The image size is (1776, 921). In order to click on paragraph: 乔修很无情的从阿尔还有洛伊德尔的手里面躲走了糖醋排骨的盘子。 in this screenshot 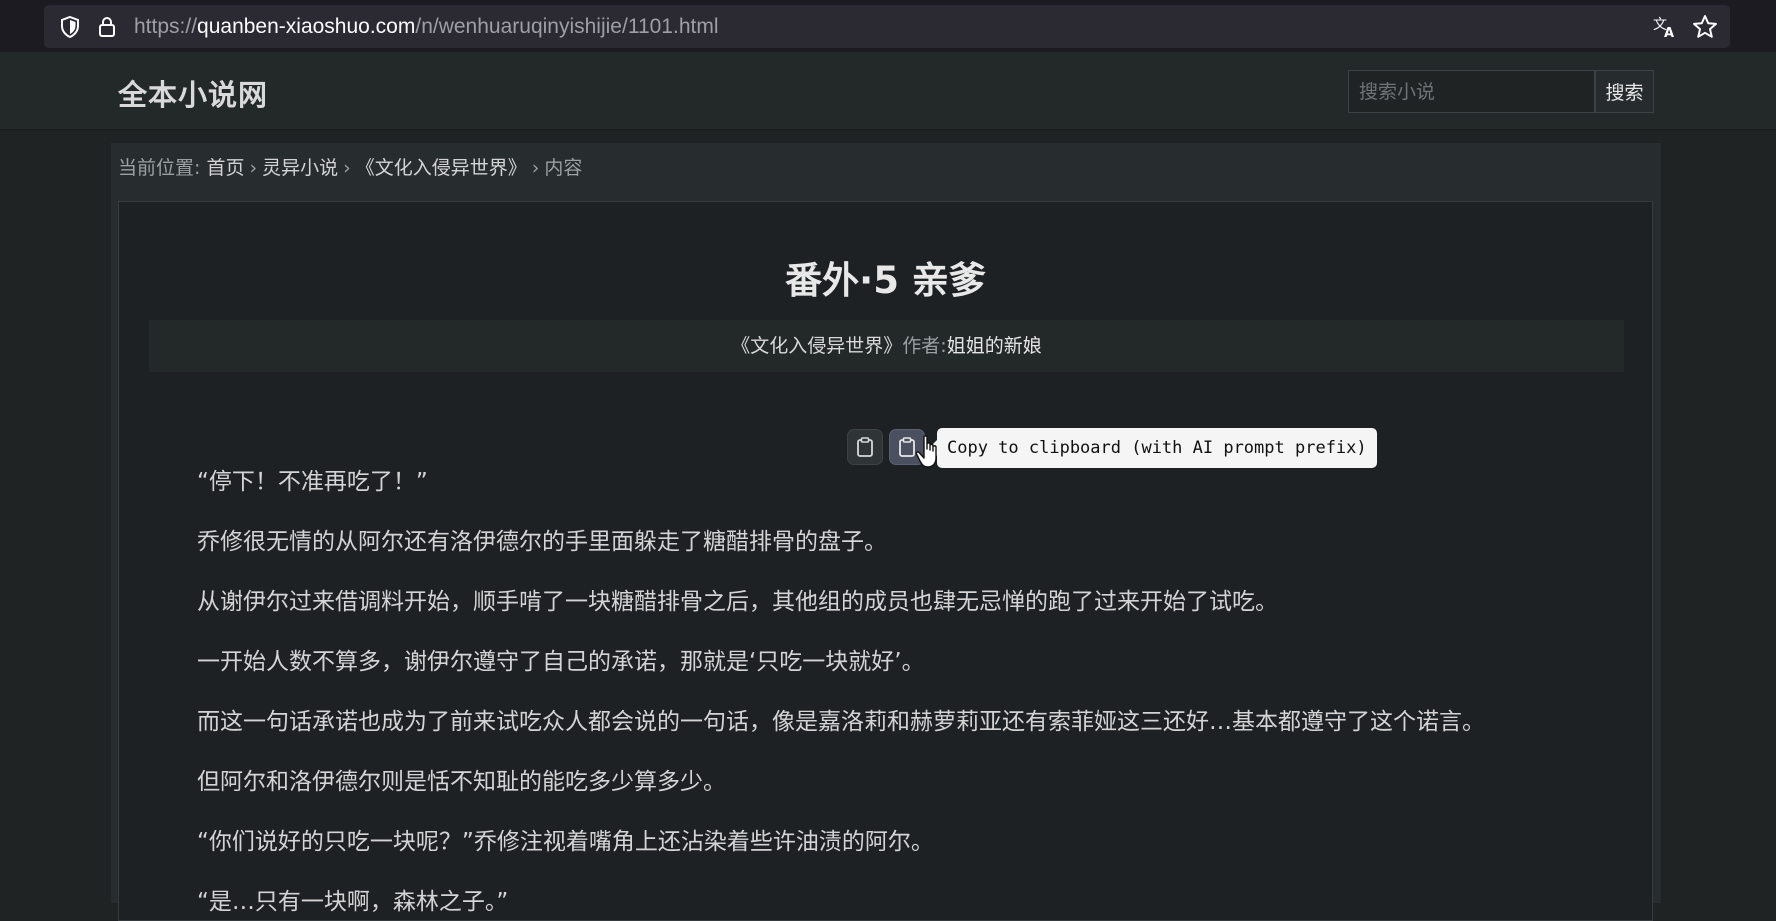, I will do `click(542, 542)`.